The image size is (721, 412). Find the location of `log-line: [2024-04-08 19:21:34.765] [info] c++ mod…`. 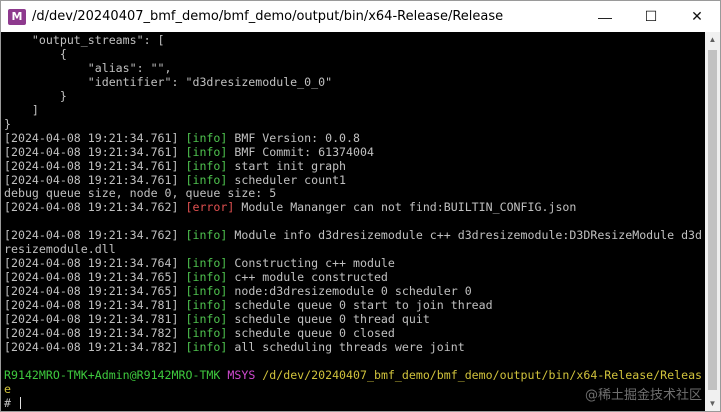

log-line: [2024-04-08 19:21:34.765] [info] c++ mod… is located at coordinates (355, 277).